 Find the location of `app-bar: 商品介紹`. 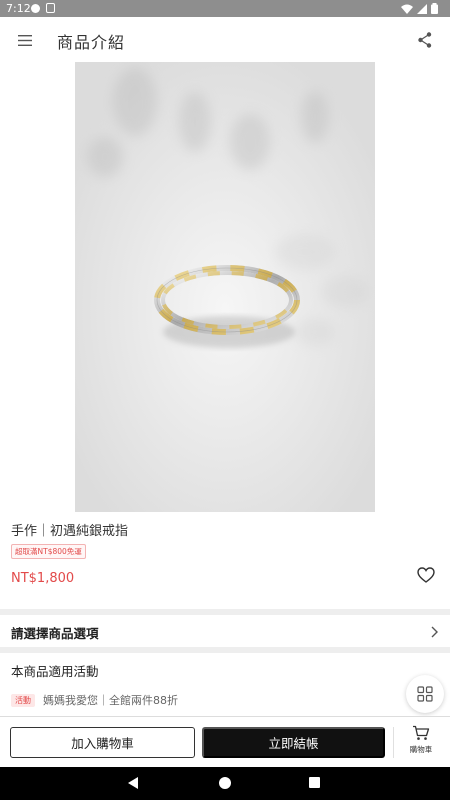

app-bar: 商品介紹 is located at coordinates (225, 39).